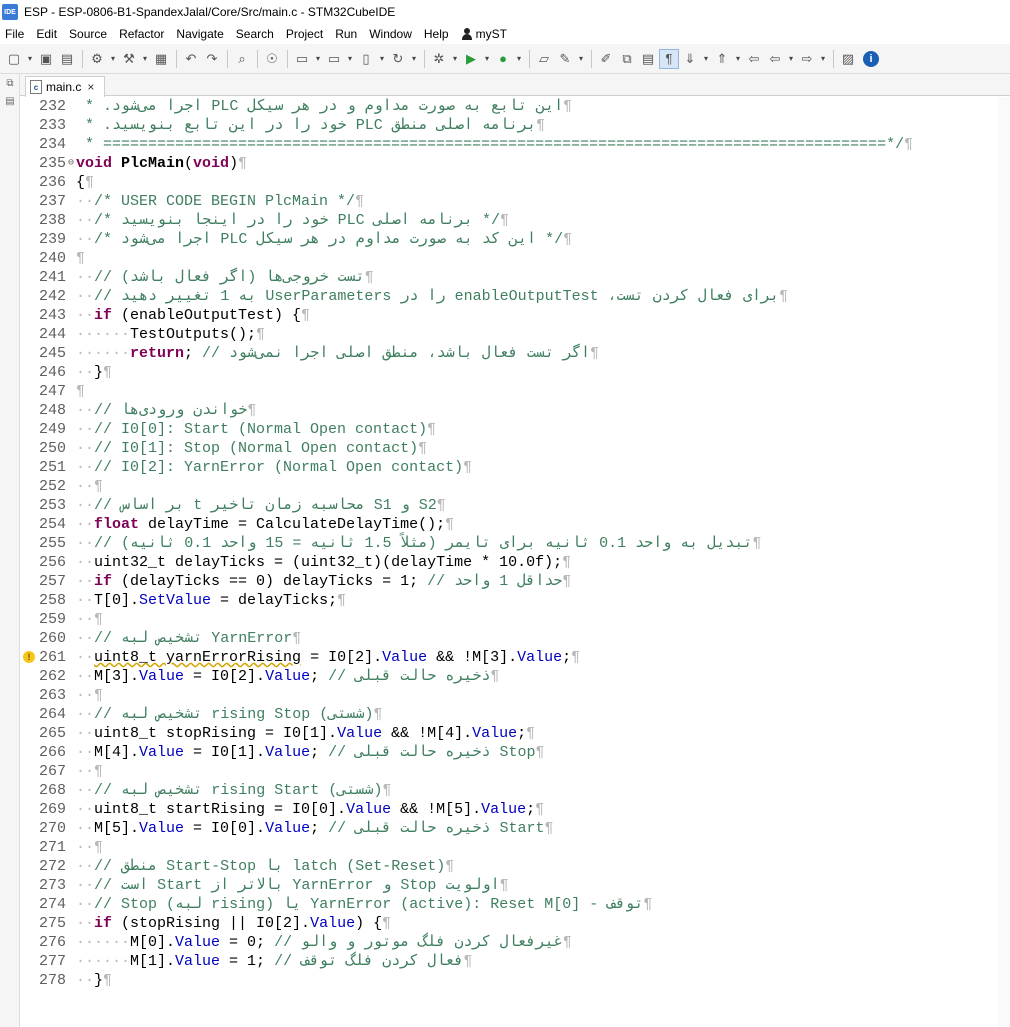 Image resolution: width=1010 pixels, height=1027 pixels. Describe the element at coordinates (161, 59) in the screenshot. I see `binary-icon: ▦` at that location.